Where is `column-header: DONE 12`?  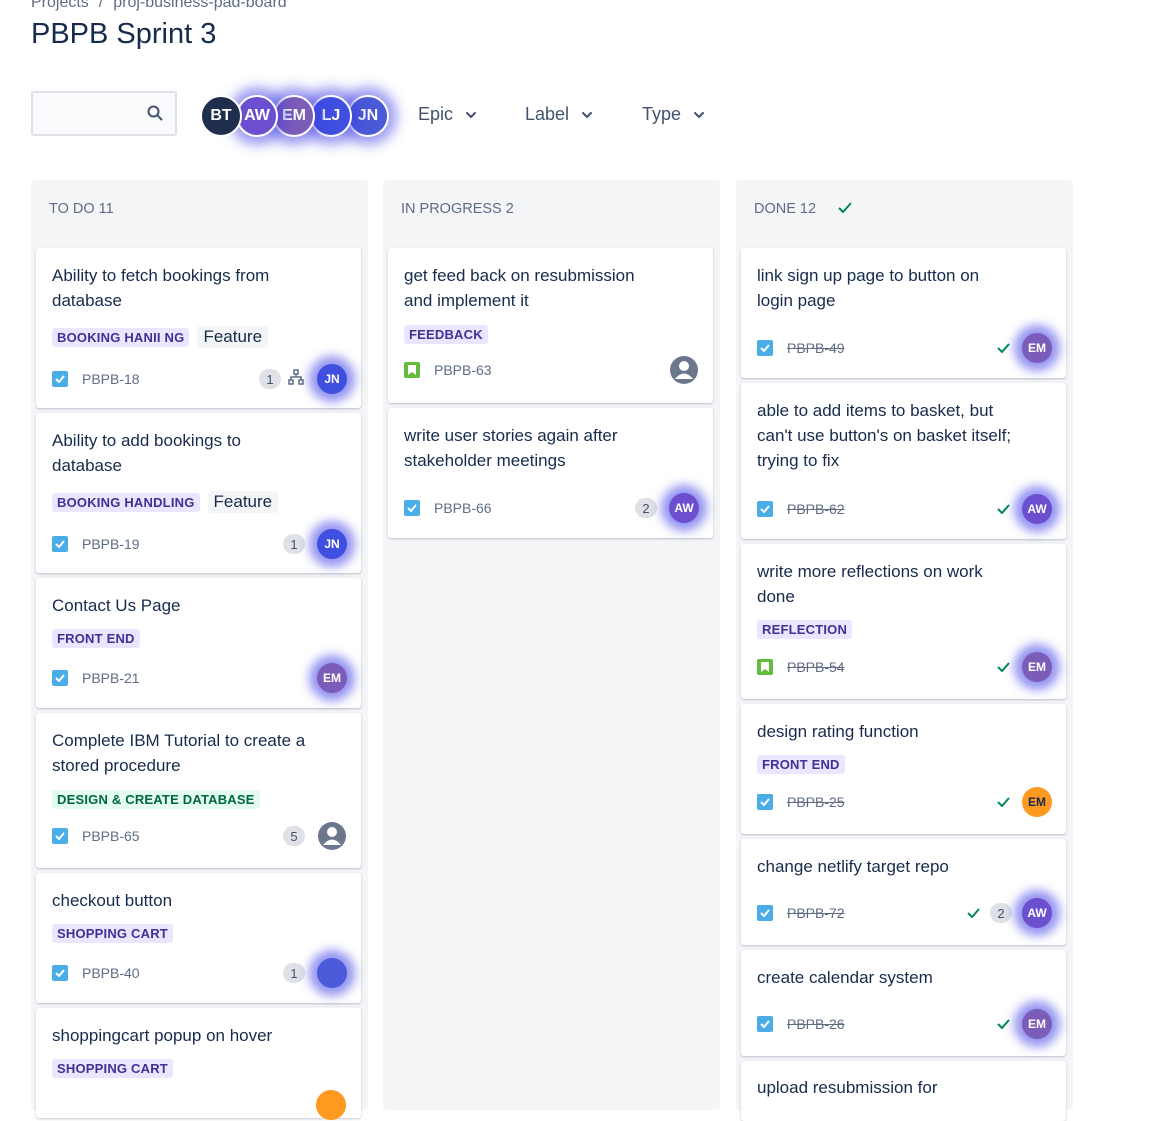
column-header: DONE 12 is located at coordinates (803, 209).